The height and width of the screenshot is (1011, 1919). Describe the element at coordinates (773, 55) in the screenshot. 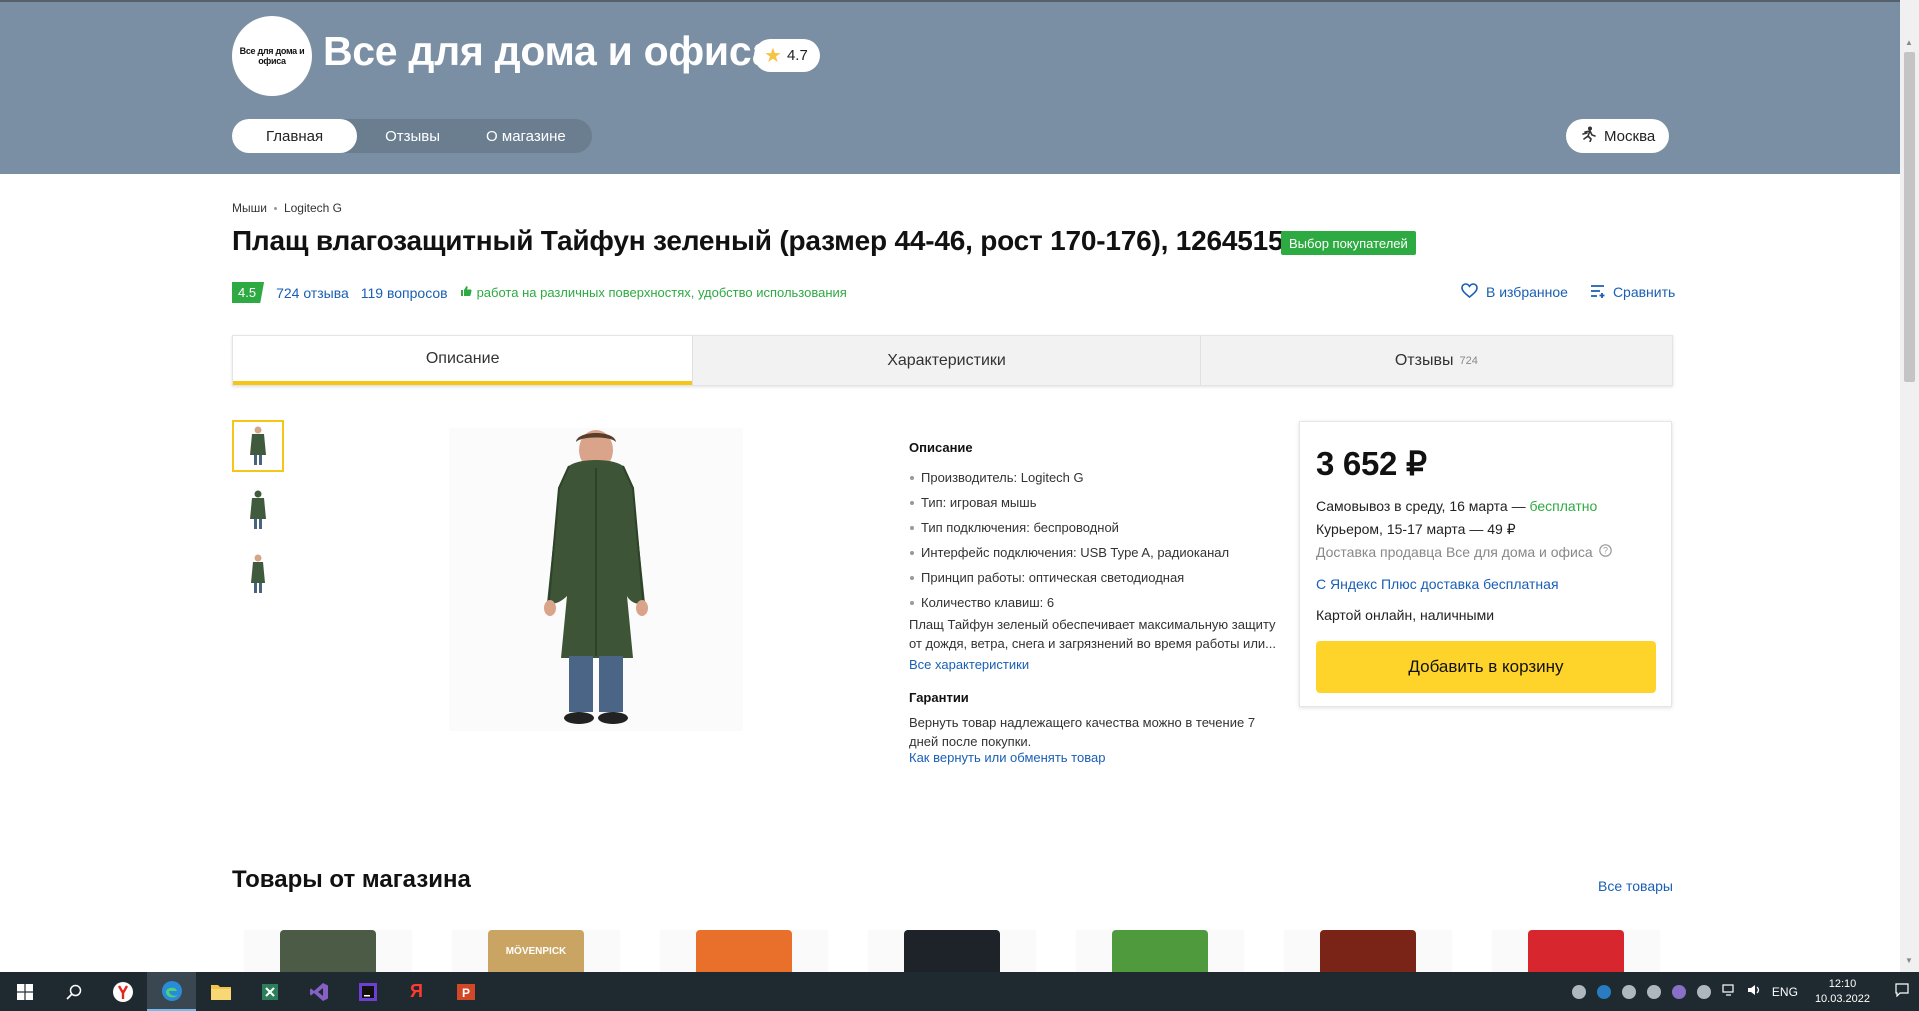

I see `star-icon: ★` at that location.